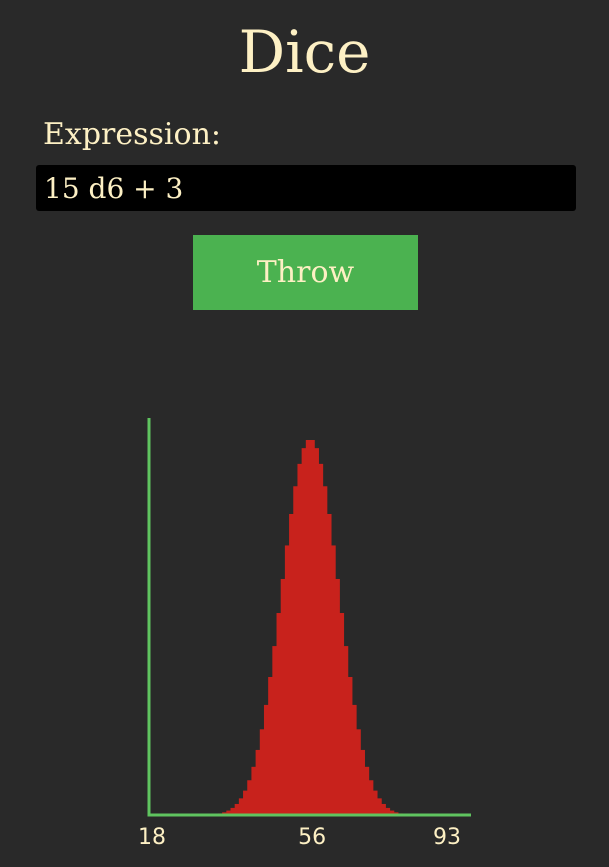  I want to click on x-tick-label-max: 93, so click(447, 837).